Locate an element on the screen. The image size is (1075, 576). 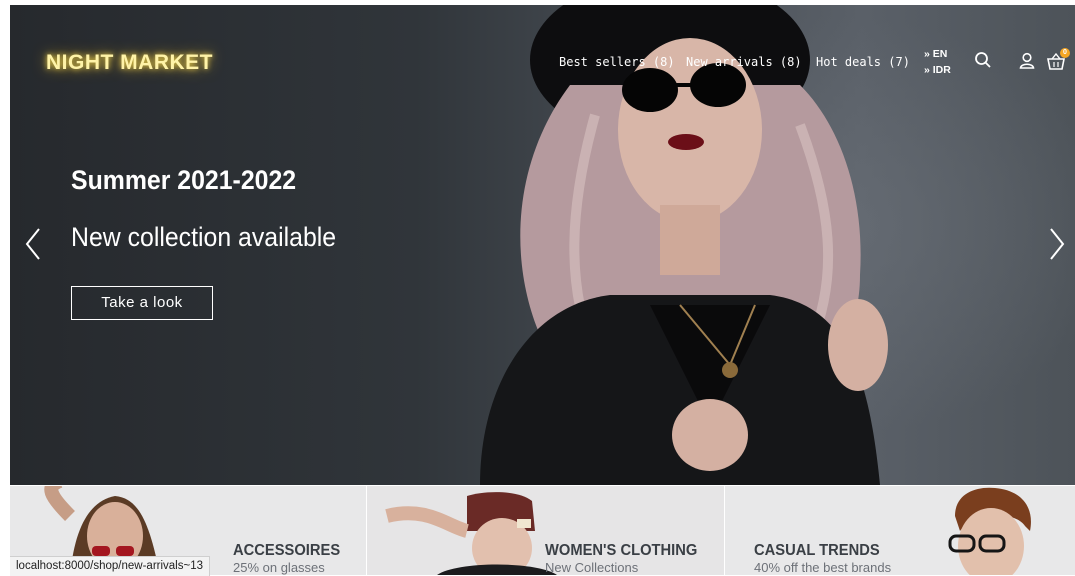
hero-title: Summer 2021-2022 is located at coordinates (184, 180).